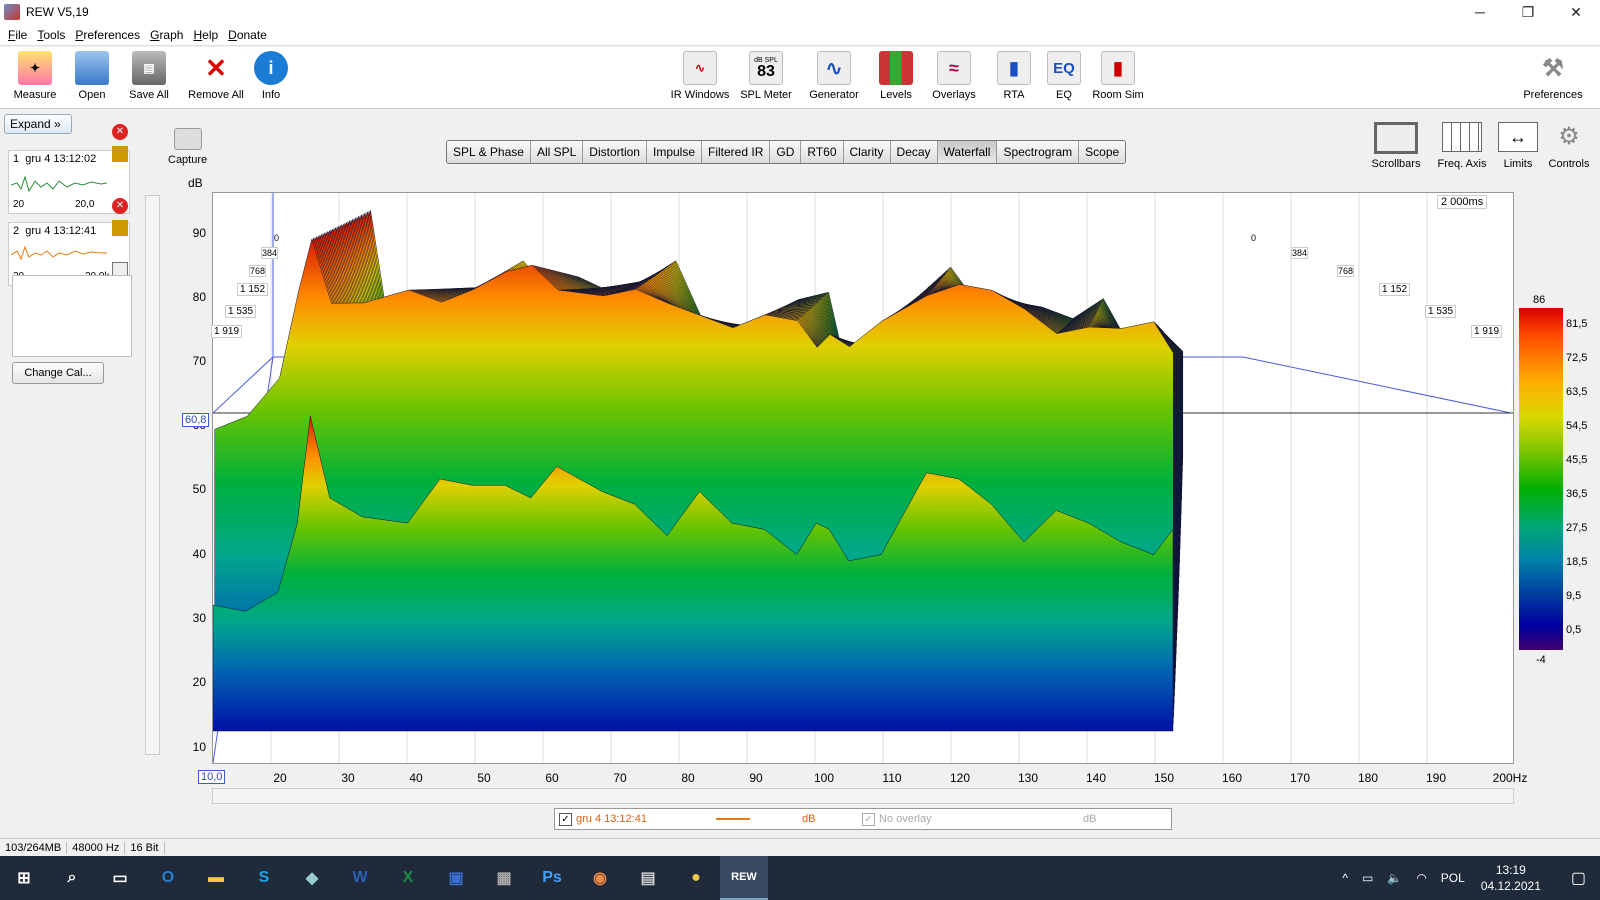 Image resolution: width=1600 pixels, height=900 pixels. Describe the element at coordinates (1102, 152) in the screenshot. I see `tab-scope: Scope` at that location.